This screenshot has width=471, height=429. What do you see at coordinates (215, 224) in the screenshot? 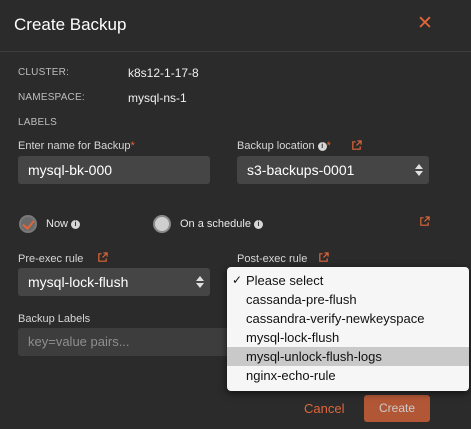
I see `schedule-label-text: On a schedule` at bounding box center [215, 224].